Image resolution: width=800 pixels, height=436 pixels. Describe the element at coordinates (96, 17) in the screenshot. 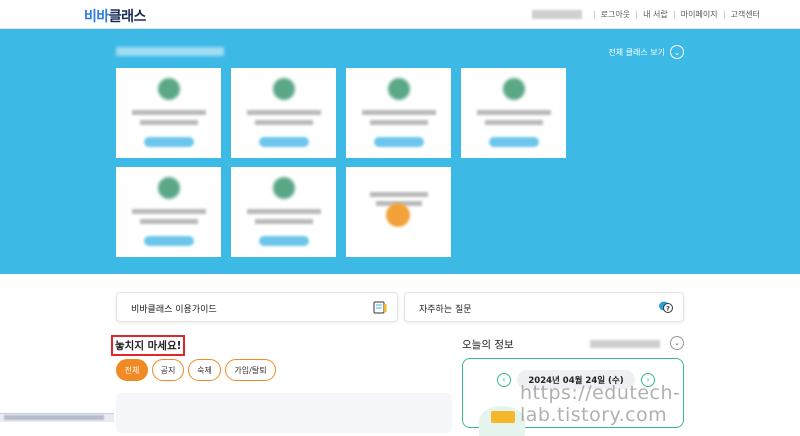

I see `logo-part1: 비바` at that location.